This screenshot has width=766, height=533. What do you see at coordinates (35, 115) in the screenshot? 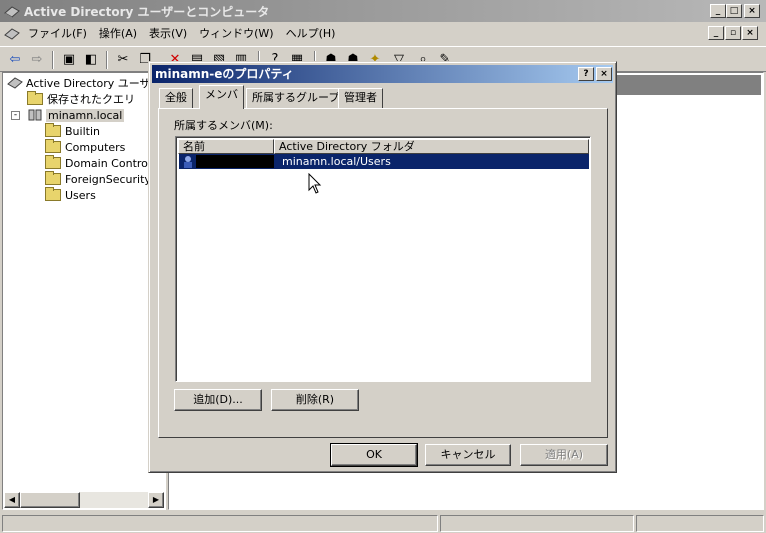
I see `domain-icon` at bounding box center [35, 115].